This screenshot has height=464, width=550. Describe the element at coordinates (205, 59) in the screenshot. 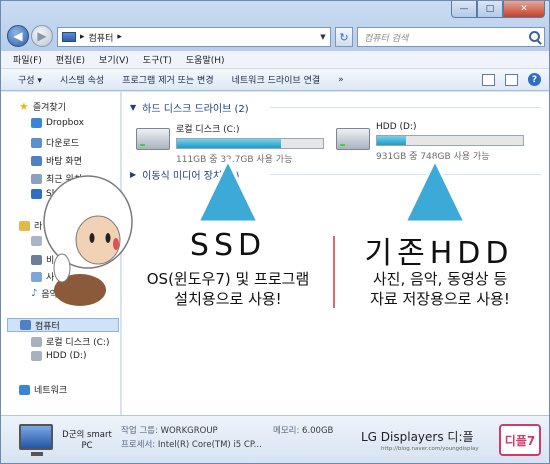

I see `menu-help: 도움말(H)` at that location.